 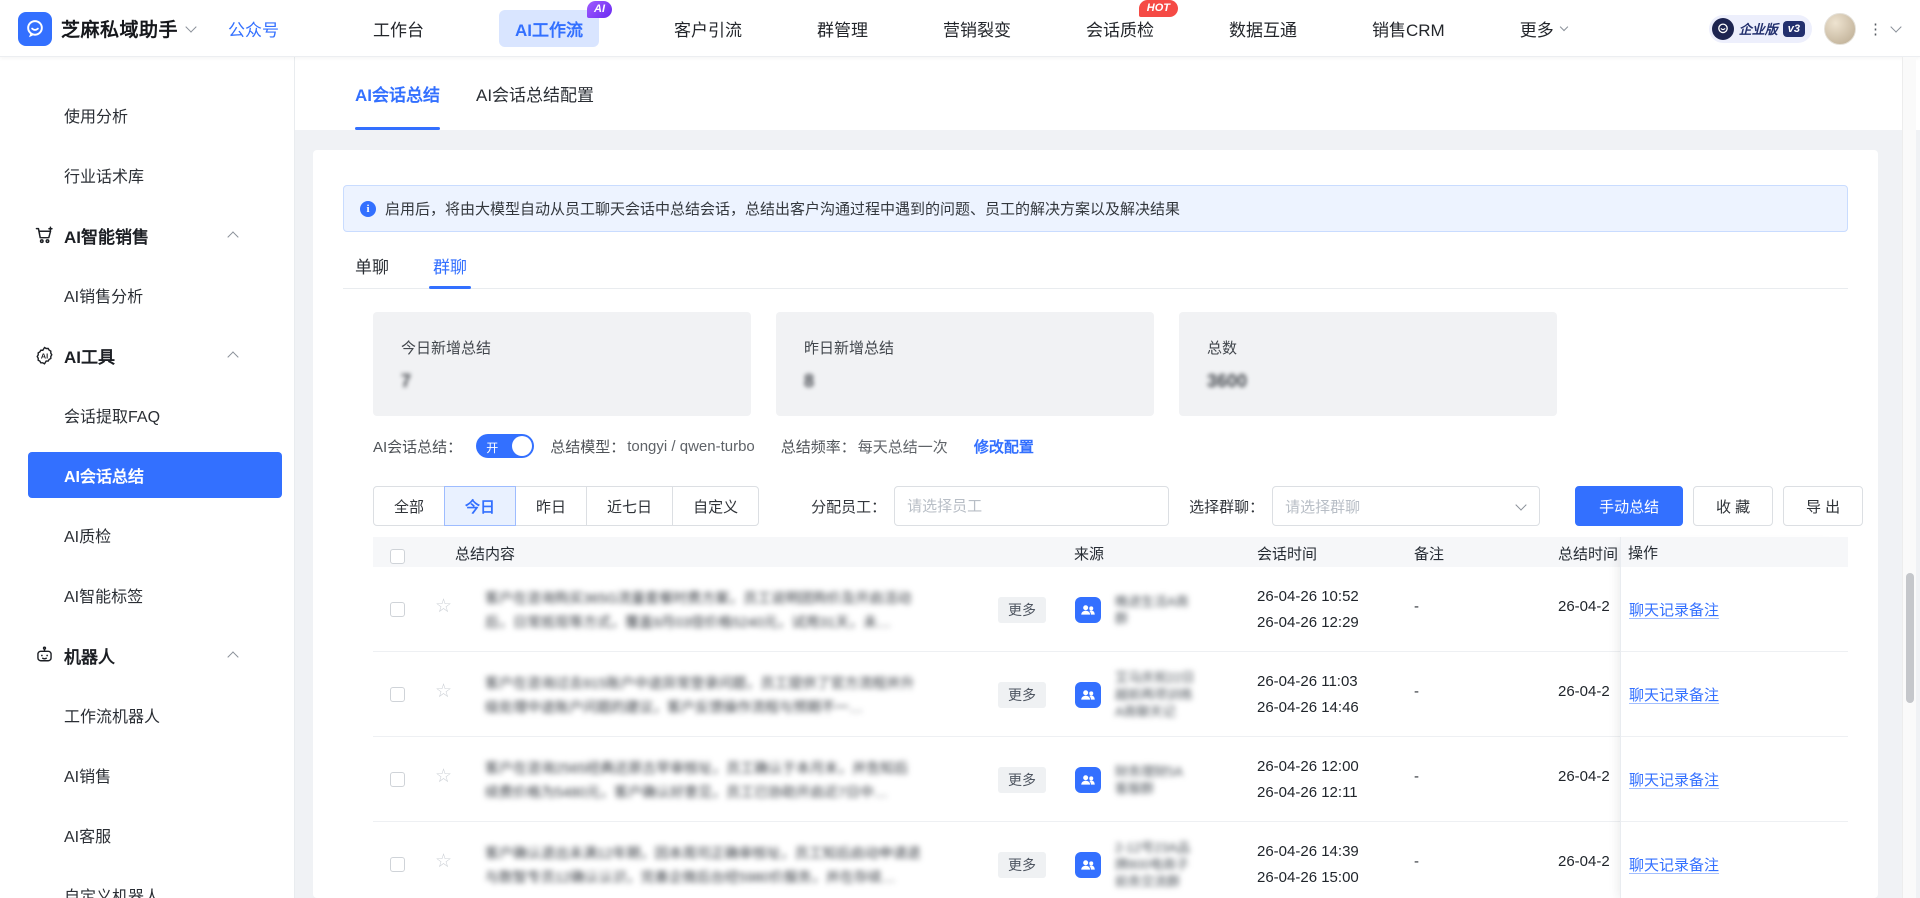 What do you see at coordinates (147, 835) in the screenshot?
I see `sidebar-item-13: AI客服` at bounding box center [147, 835].